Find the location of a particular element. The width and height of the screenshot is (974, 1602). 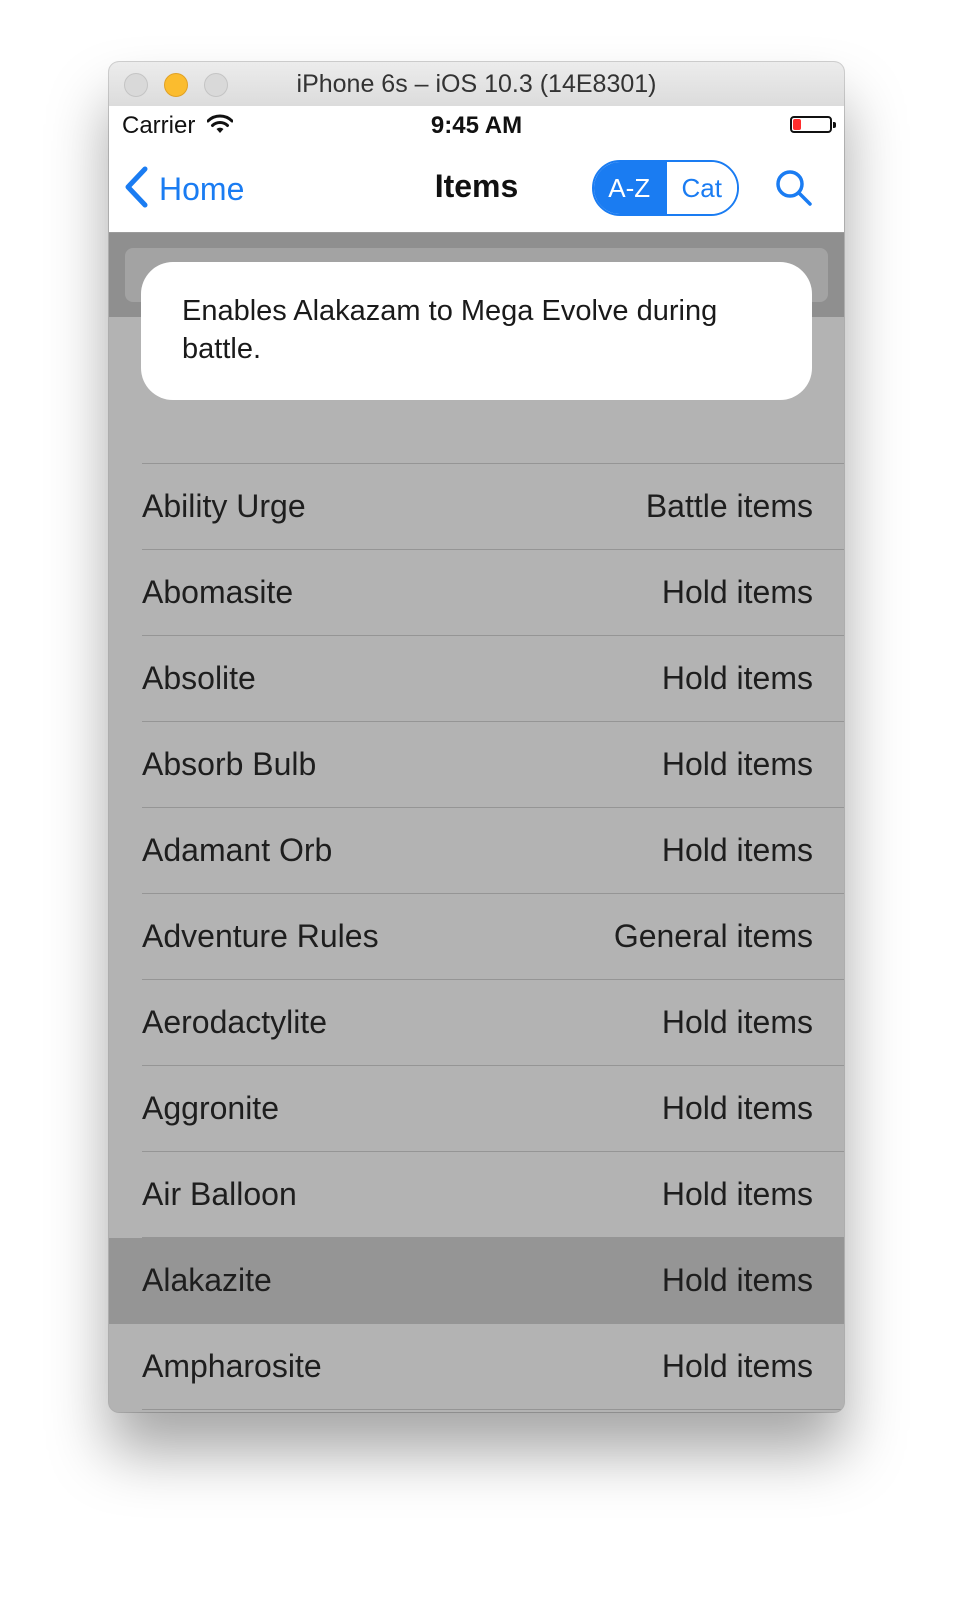

item-name: Abomasite is located at coordinates (218, 592).